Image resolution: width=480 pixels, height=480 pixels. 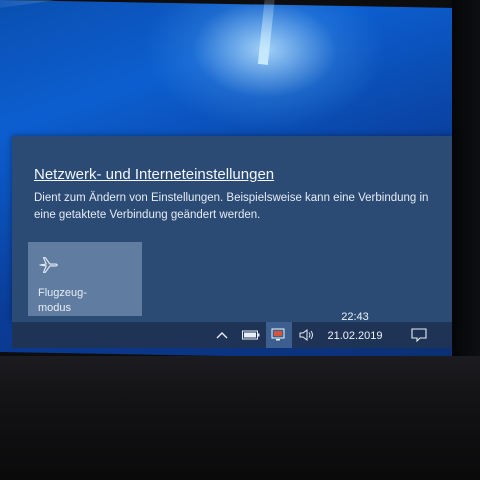 I want to click on clock-date: 21.02.2019, so click(x=355, y=336).